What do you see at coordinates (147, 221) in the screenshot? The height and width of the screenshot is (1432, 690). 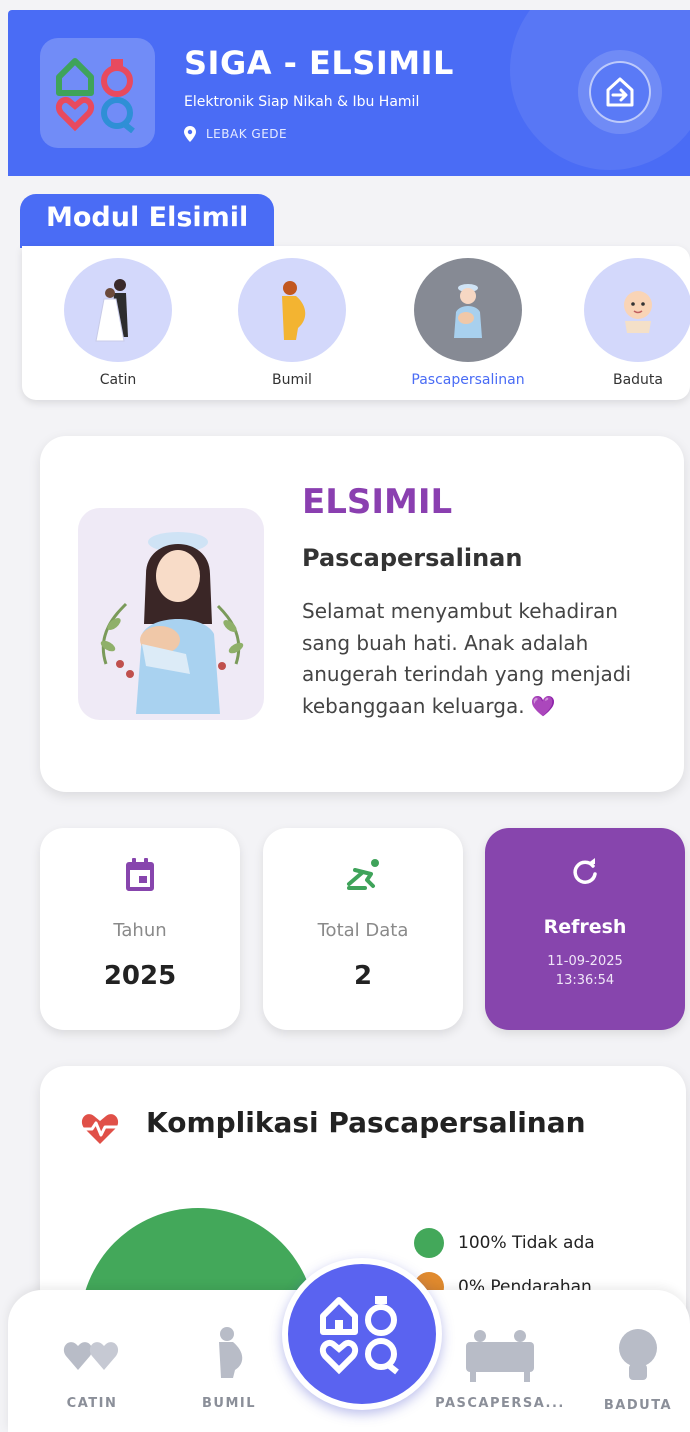 I see `modul-section-title: Modul Elsimil` at bounding box center [147, 221].